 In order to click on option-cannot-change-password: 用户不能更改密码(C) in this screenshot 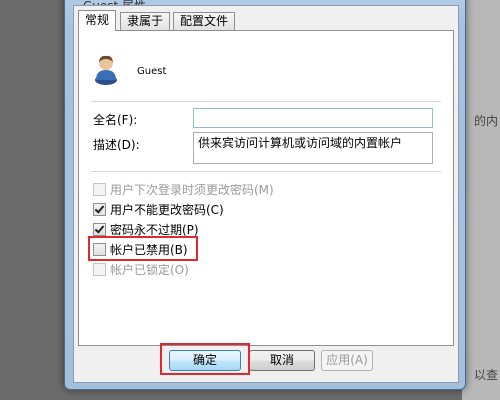, I will do `click(158, 209)`.